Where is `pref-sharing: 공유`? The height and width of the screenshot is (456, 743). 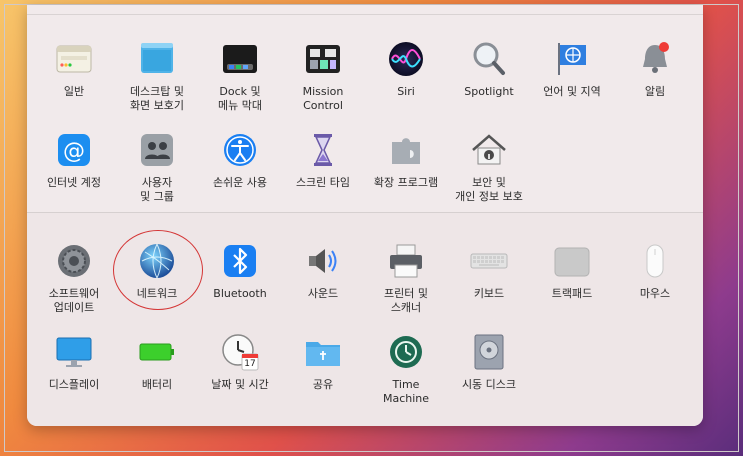
pref-sharing: 공유 is located at coordinates (323, 362).